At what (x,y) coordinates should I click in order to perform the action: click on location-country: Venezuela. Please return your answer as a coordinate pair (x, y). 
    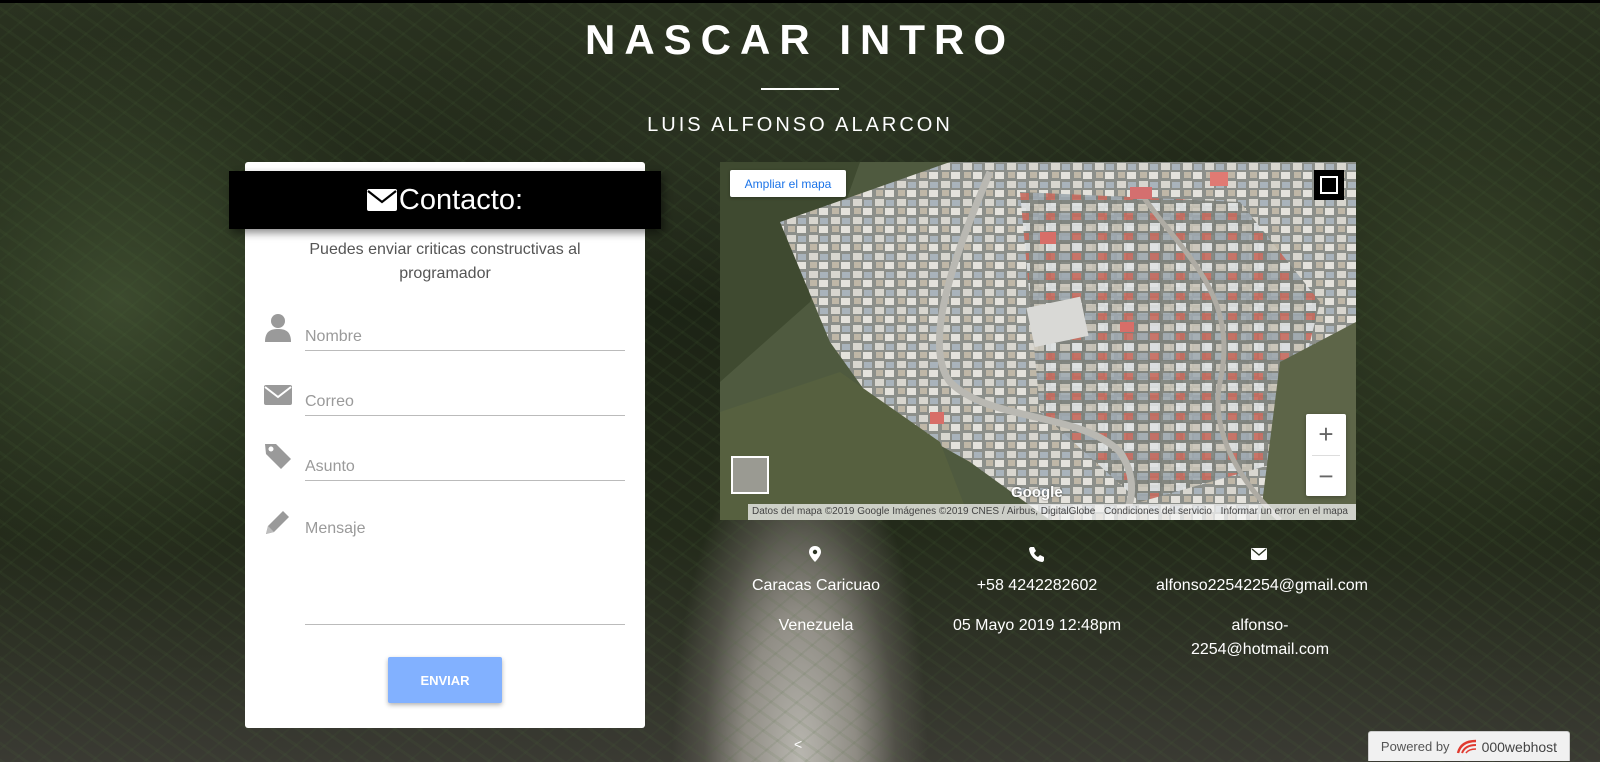
    Looking at the image, I should click on (816, 625).